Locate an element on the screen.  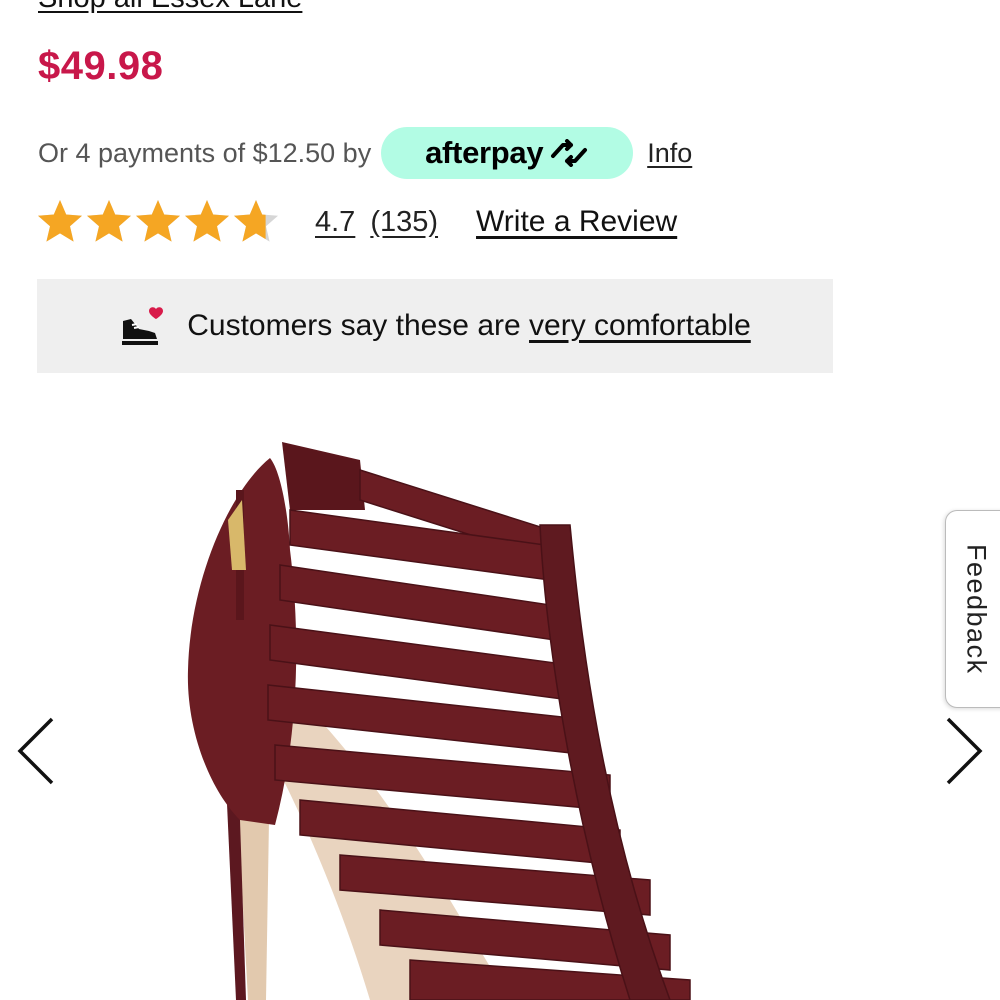
rating-value: 4.7 is located at coordinates (335, 222).